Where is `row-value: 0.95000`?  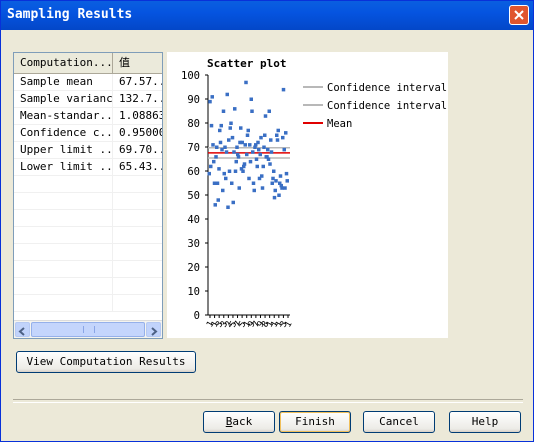
row-value: 0.95000 is located at coordinates (140, 132).